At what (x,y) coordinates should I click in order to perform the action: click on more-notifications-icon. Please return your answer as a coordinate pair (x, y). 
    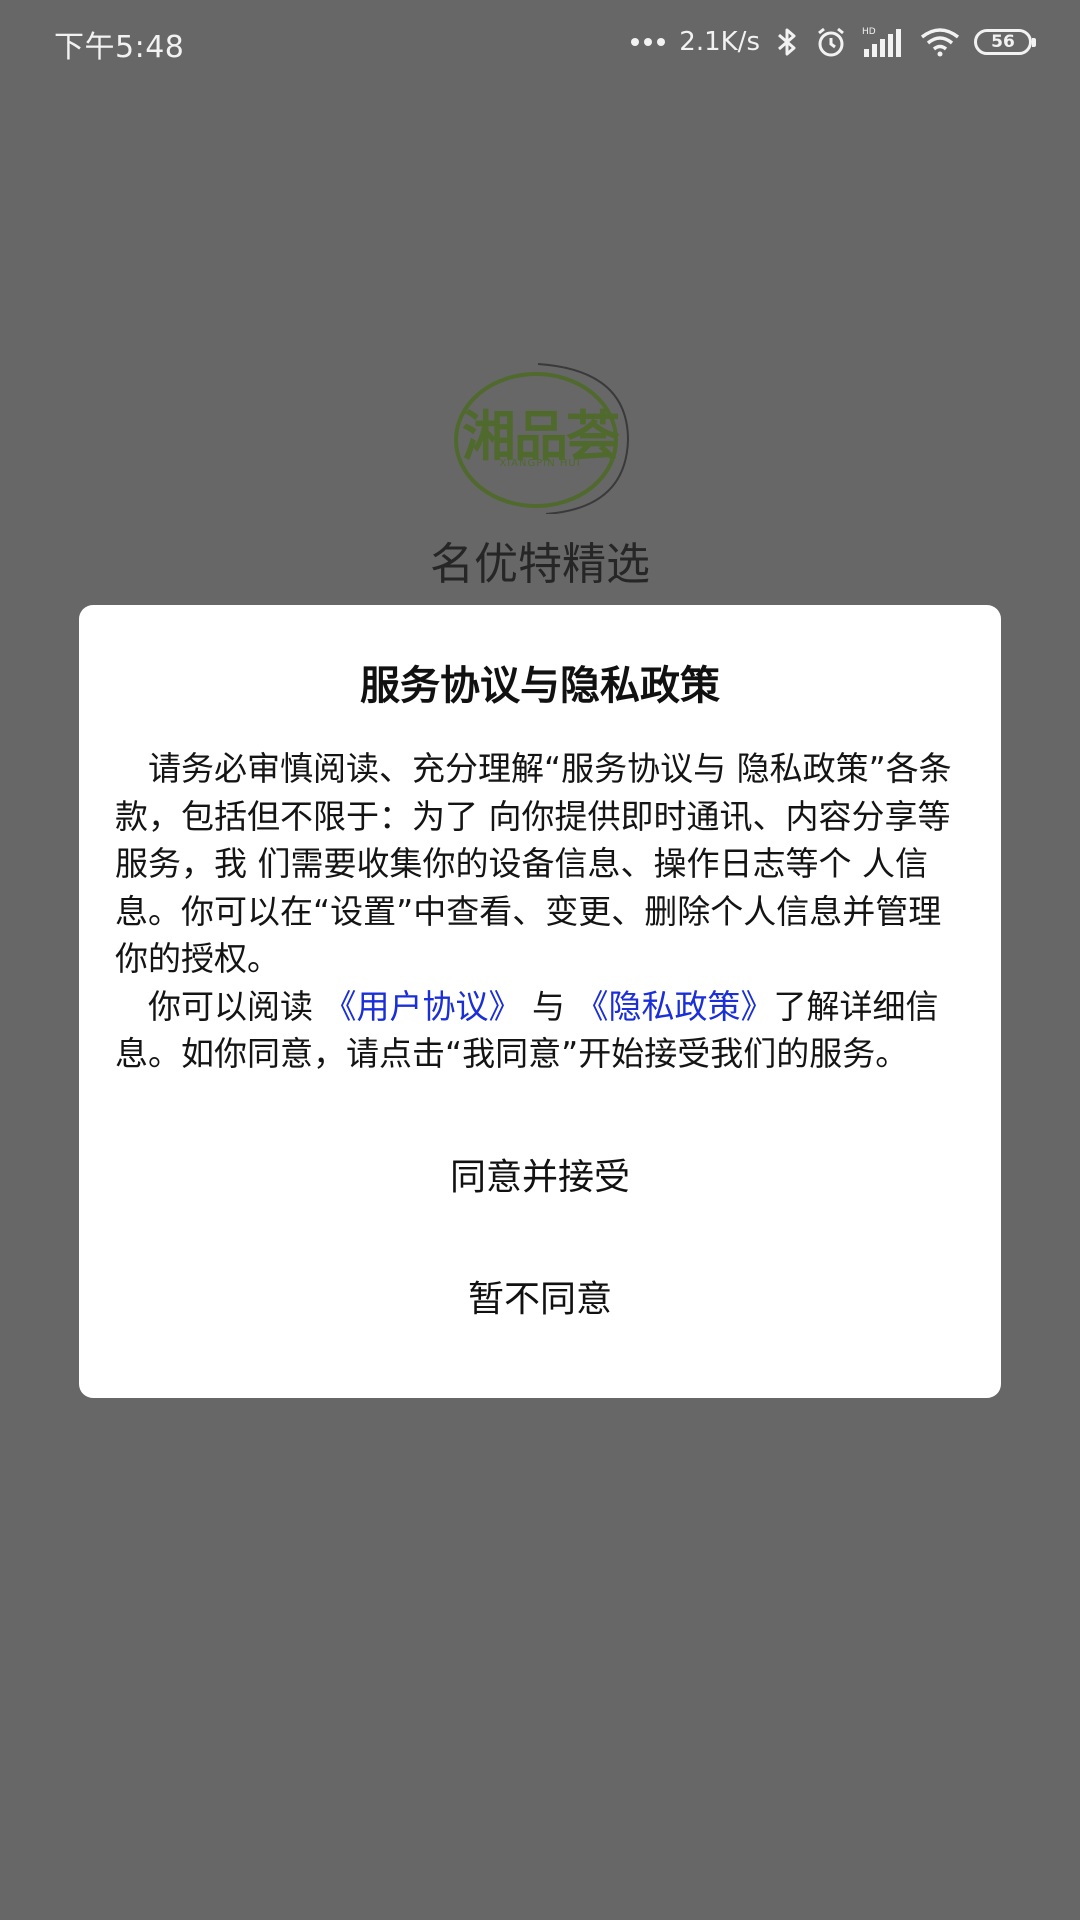
    Looking at the image, I should click on (648, 42).